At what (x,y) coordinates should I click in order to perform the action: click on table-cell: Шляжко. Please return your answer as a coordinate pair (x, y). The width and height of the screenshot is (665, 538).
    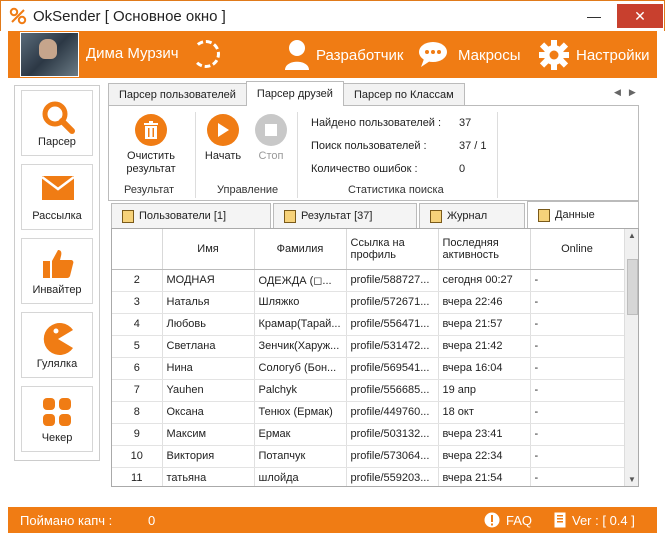
    Looking at the image, I should click on (300, 302).